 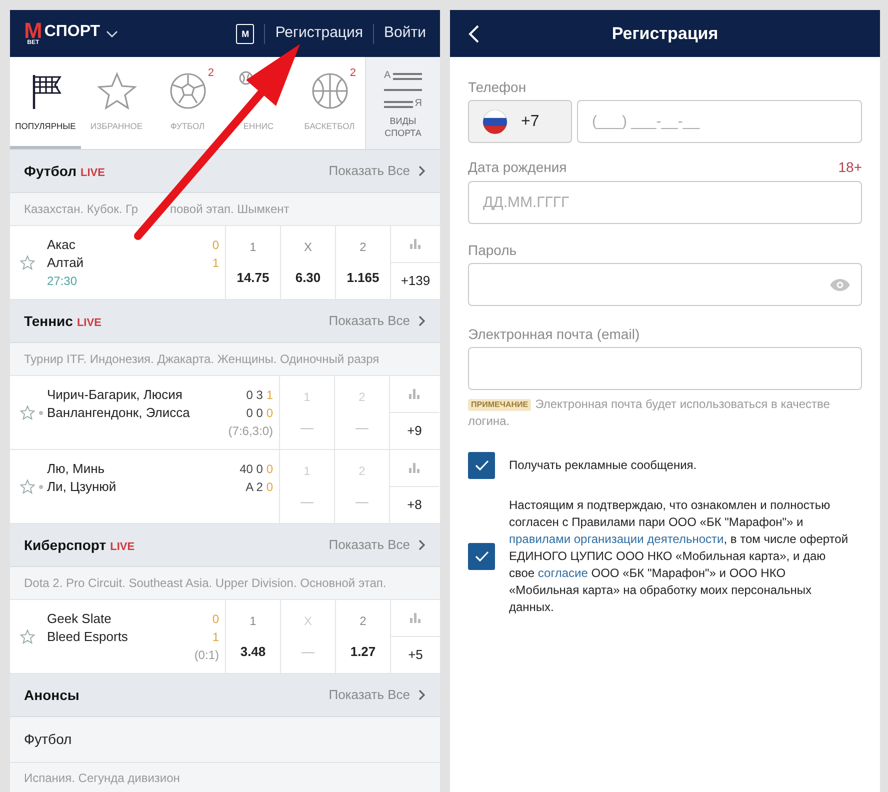 I want to click on section-title: Футбол, so click(x=50, y=171).